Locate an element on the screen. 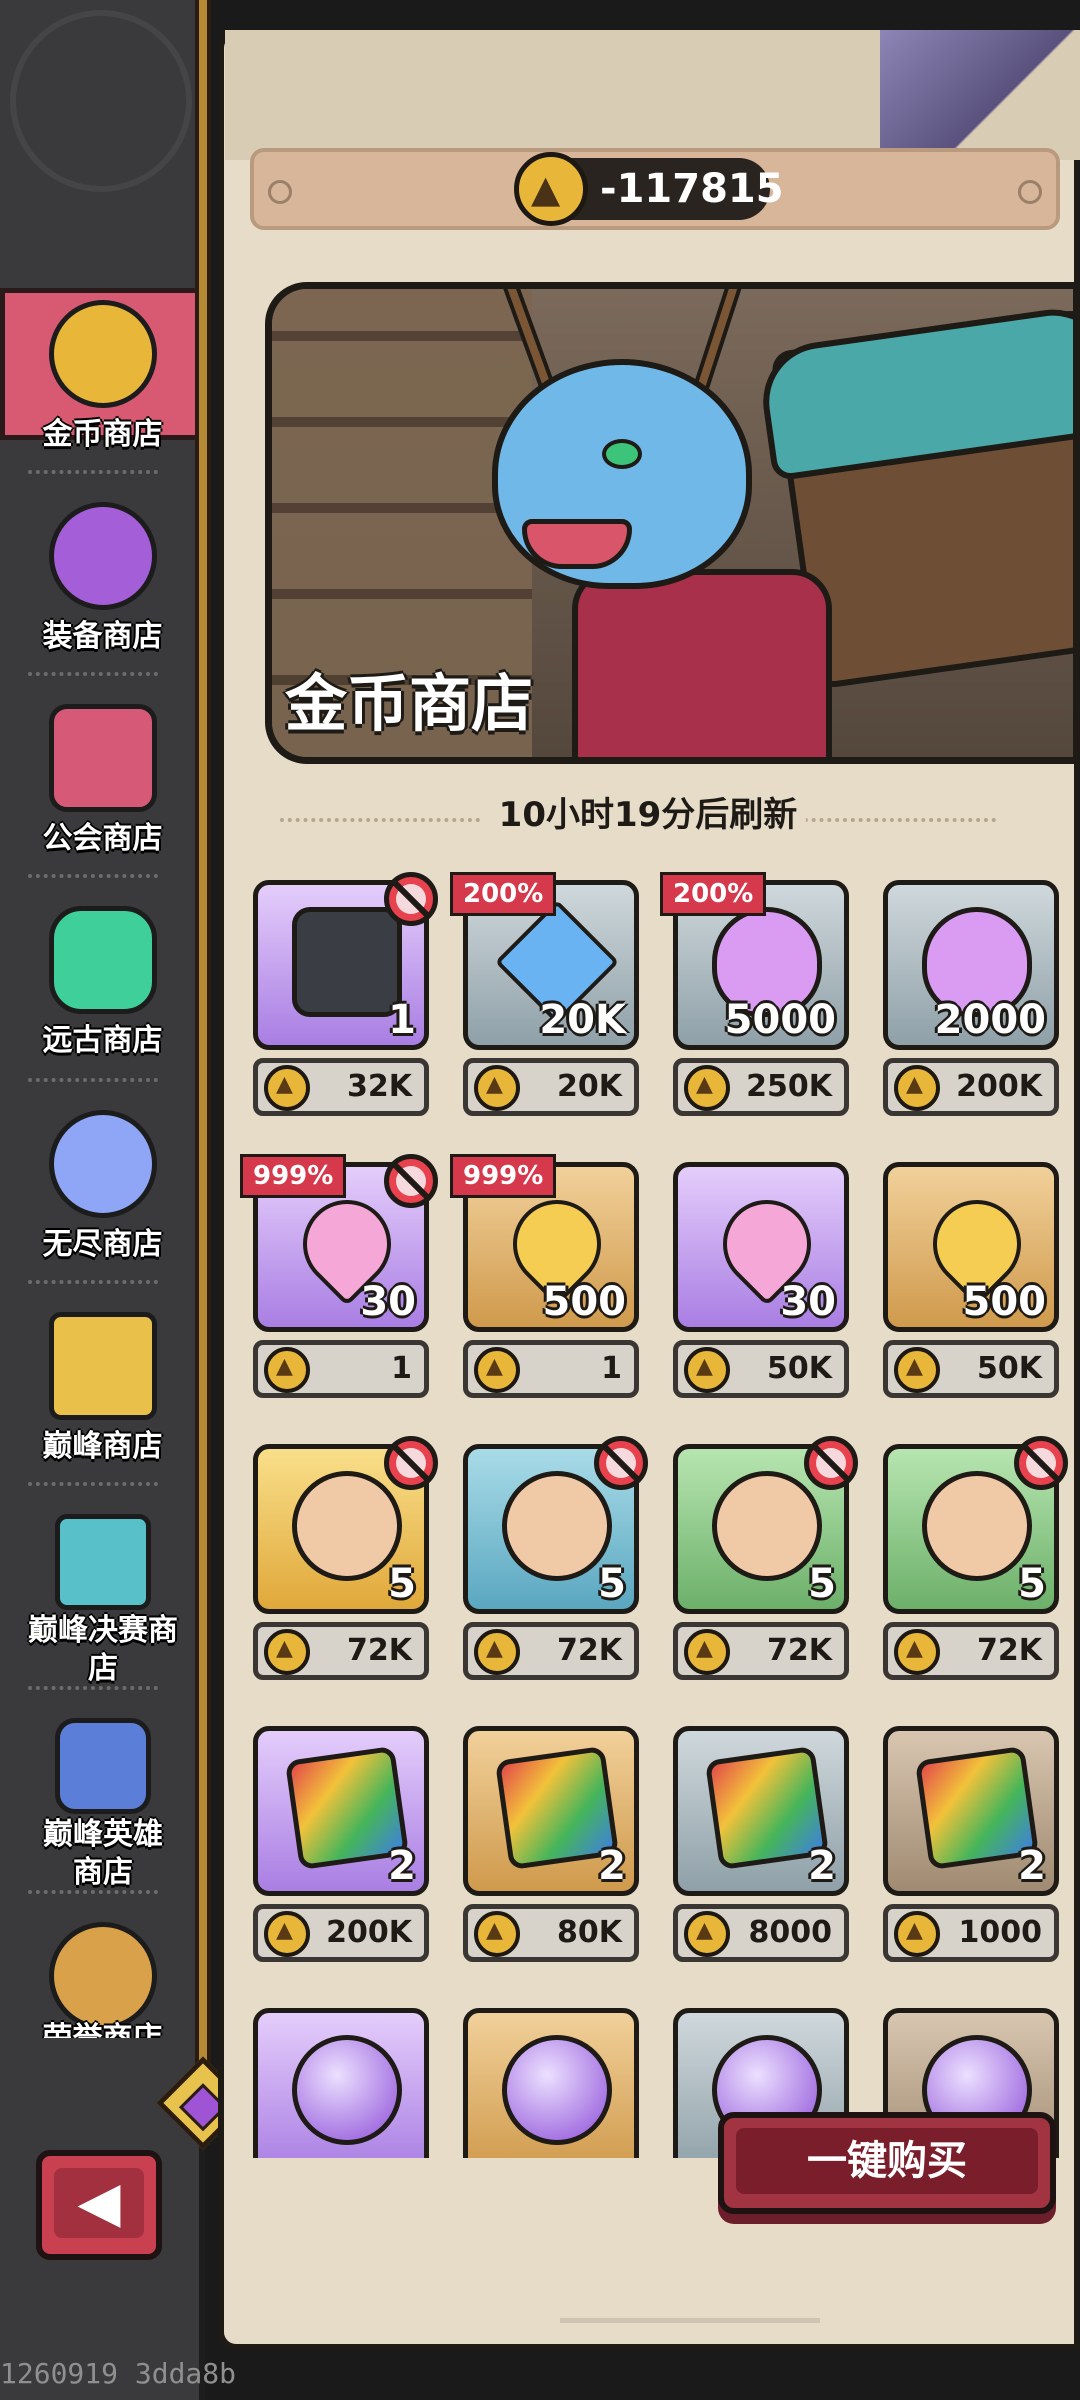  shop-item: 500 50K is located at coordinates (971, 1284).